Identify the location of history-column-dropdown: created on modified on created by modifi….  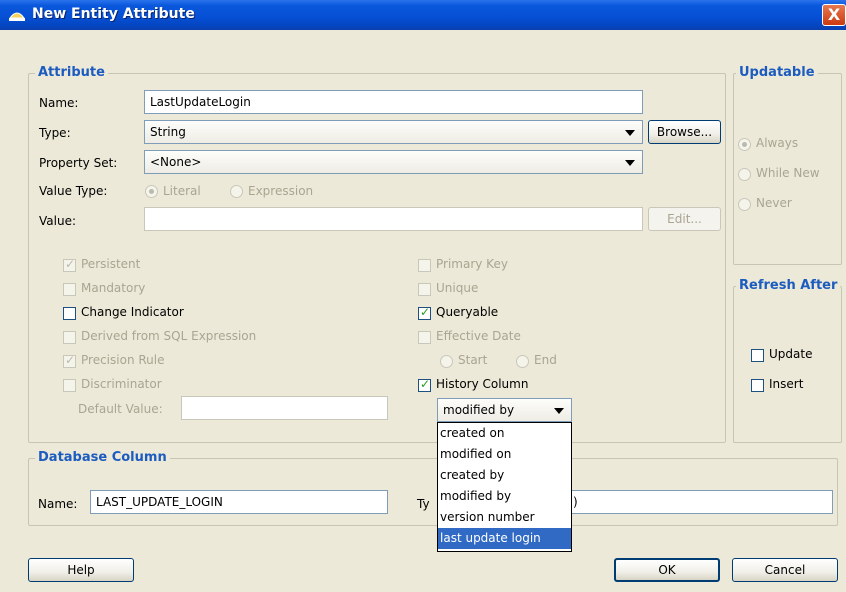
(504, 487).